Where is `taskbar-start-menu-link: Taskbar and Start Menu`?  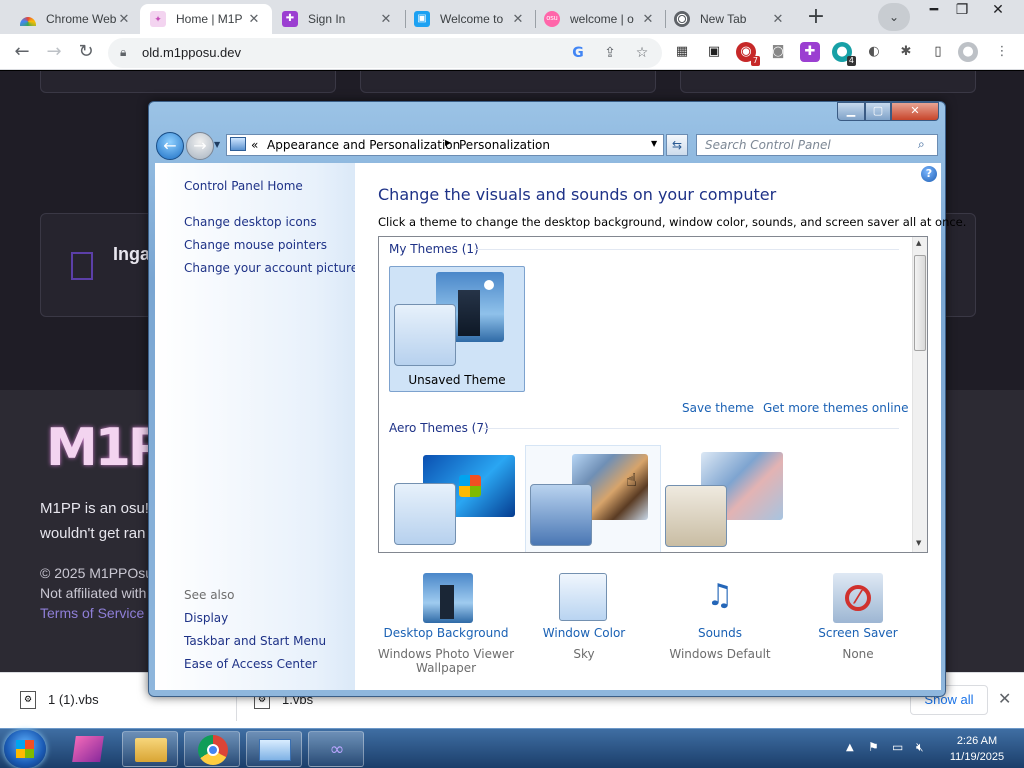
taskbar-start-menu-link: Taskbar and Start Menu is located at coordinates (255, 641).